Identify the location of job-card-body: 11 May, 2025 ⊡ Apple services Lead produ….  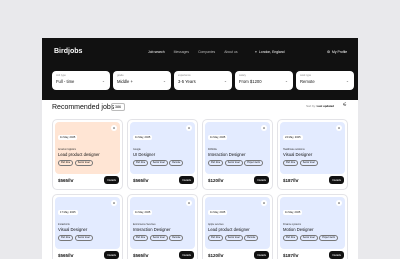
(237, 223).